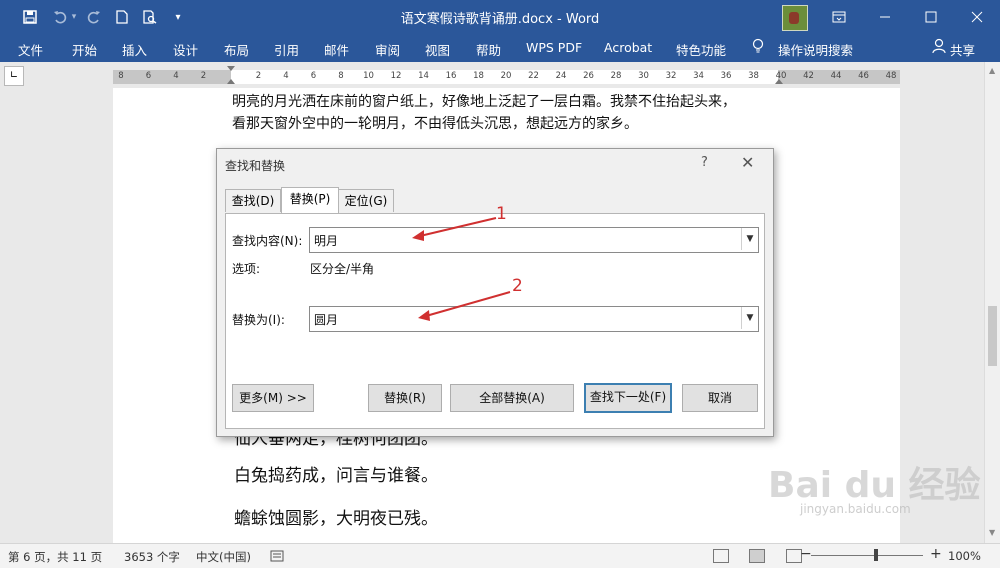 This screenshot has width=1000, height=568. What do you see at coordinates (876, 555) in the screenshot?
I see `zoom-slider-thumb` at bounding box center [876, 555].